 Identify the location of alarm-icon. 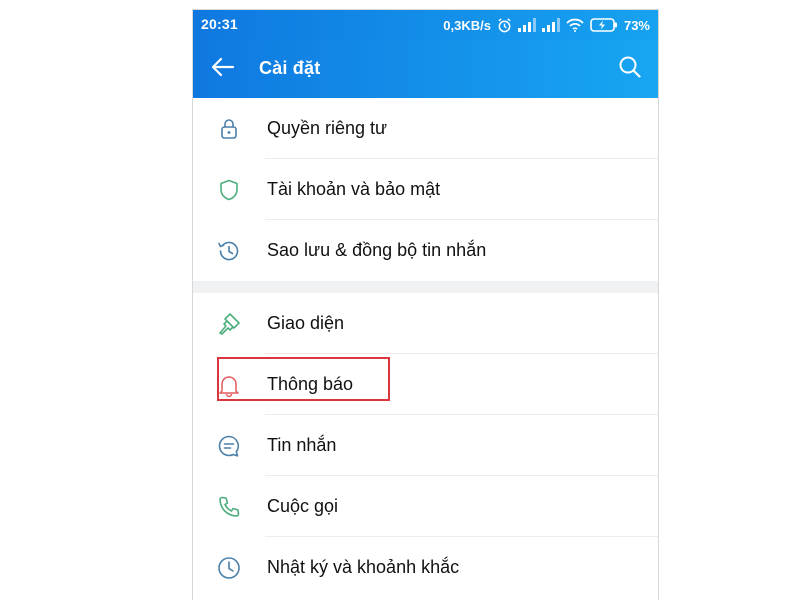
(504, 25).